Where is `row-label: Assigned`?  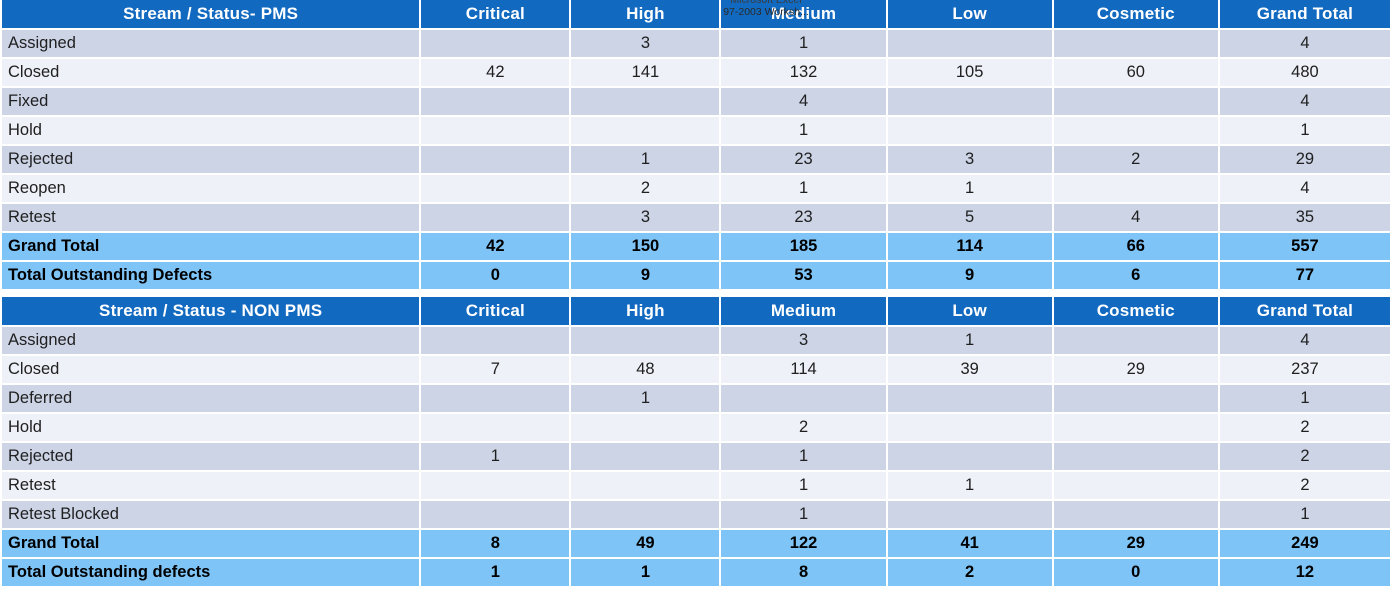
row-label: Assigned is located at coordinates (212, 44).